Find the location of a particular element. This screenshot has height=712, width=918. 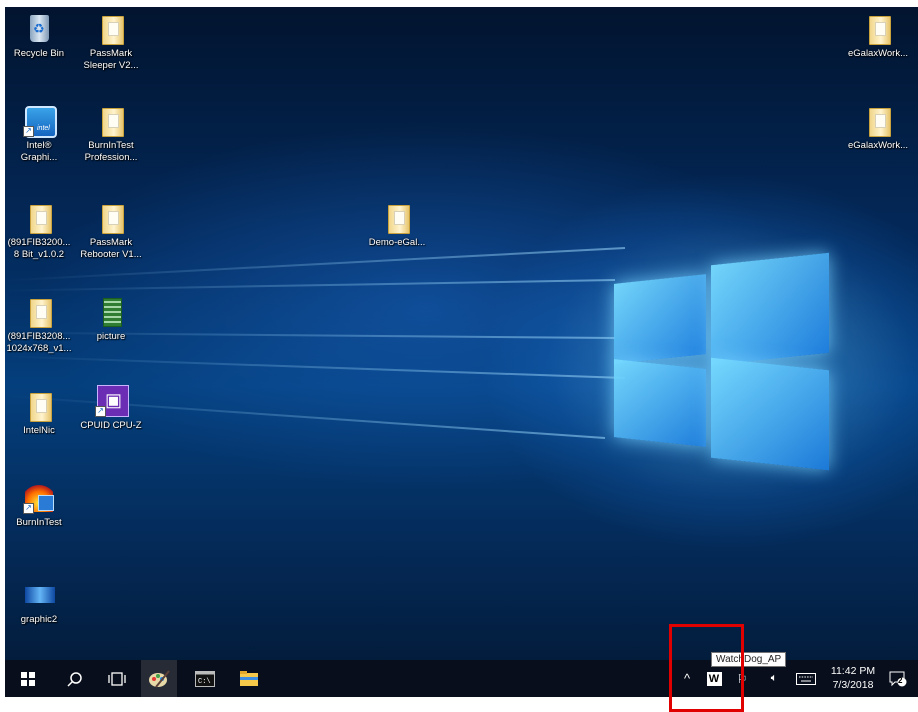

burnintest-flame-icon: ↗ is located at coordinates (39, 498).